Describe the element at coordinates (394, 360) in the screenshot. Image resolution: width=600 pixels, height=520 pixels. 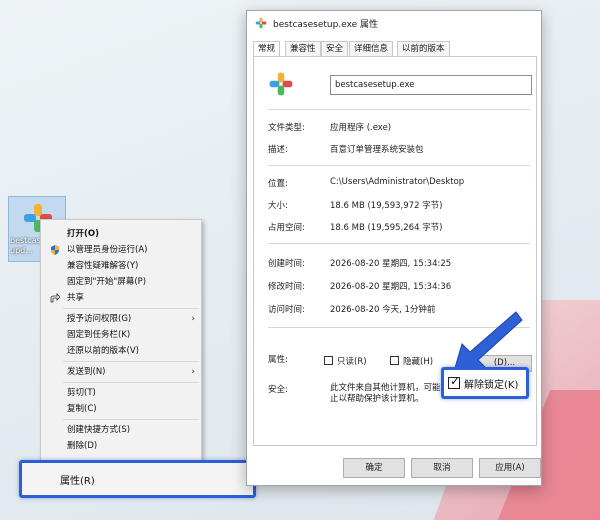
I see `hidden-checkbox` at that location.